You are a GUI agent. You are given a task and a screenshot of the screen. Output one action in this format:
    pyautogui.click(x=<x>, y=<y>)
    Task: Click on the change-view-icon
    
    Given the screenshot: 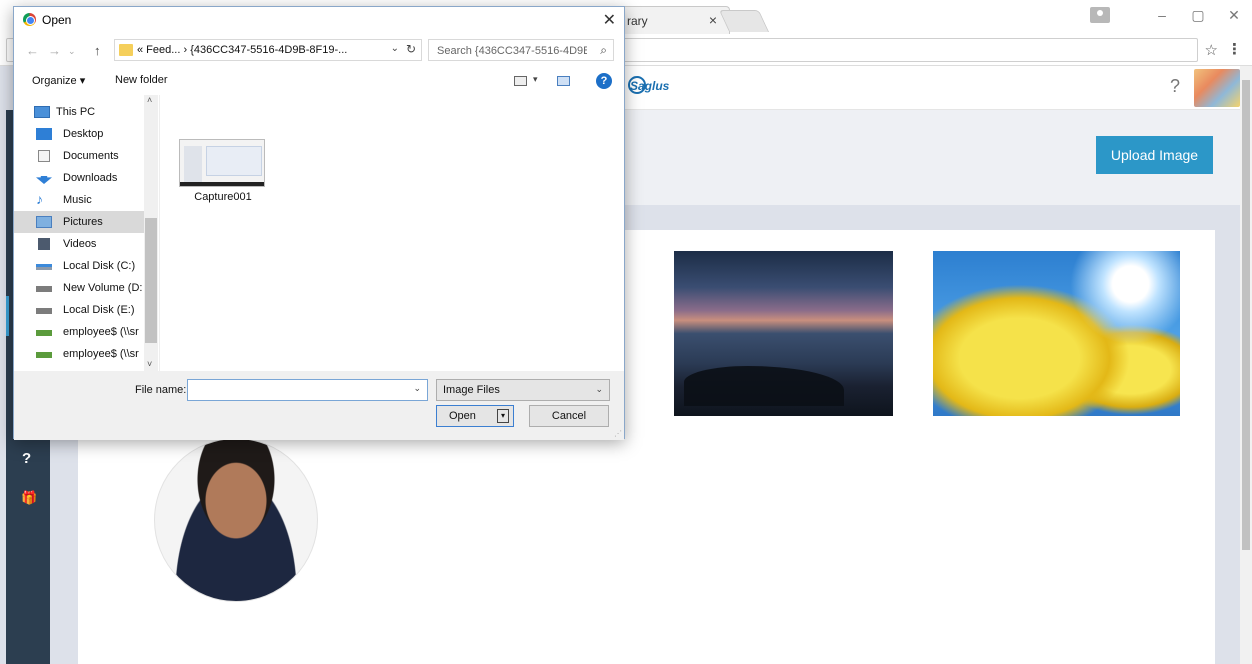 What is the action you would take?
    pyautogui.click(x=520, y=81)
    